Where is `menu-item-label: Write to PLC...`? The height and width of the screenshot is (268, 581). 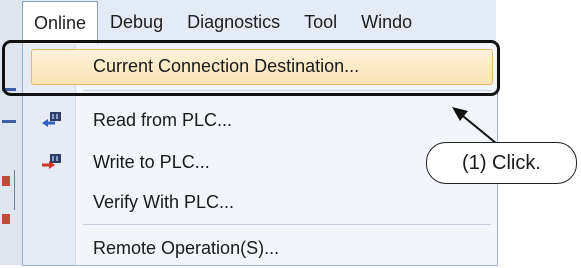
menu-item-label: Write to PLC... is located at coordinates (151, 161).